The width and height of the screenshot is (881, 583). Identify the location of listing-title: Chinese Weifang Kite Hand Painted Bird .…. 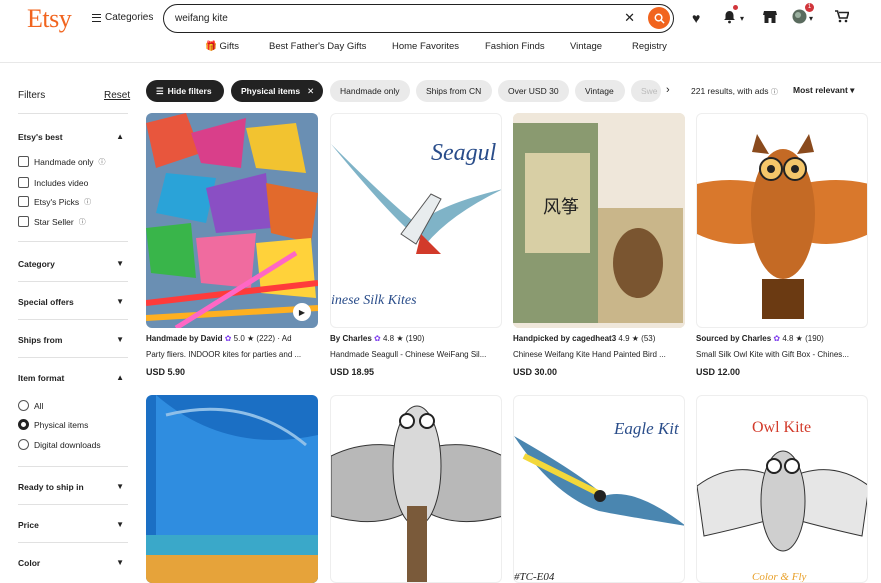
(599, 354).